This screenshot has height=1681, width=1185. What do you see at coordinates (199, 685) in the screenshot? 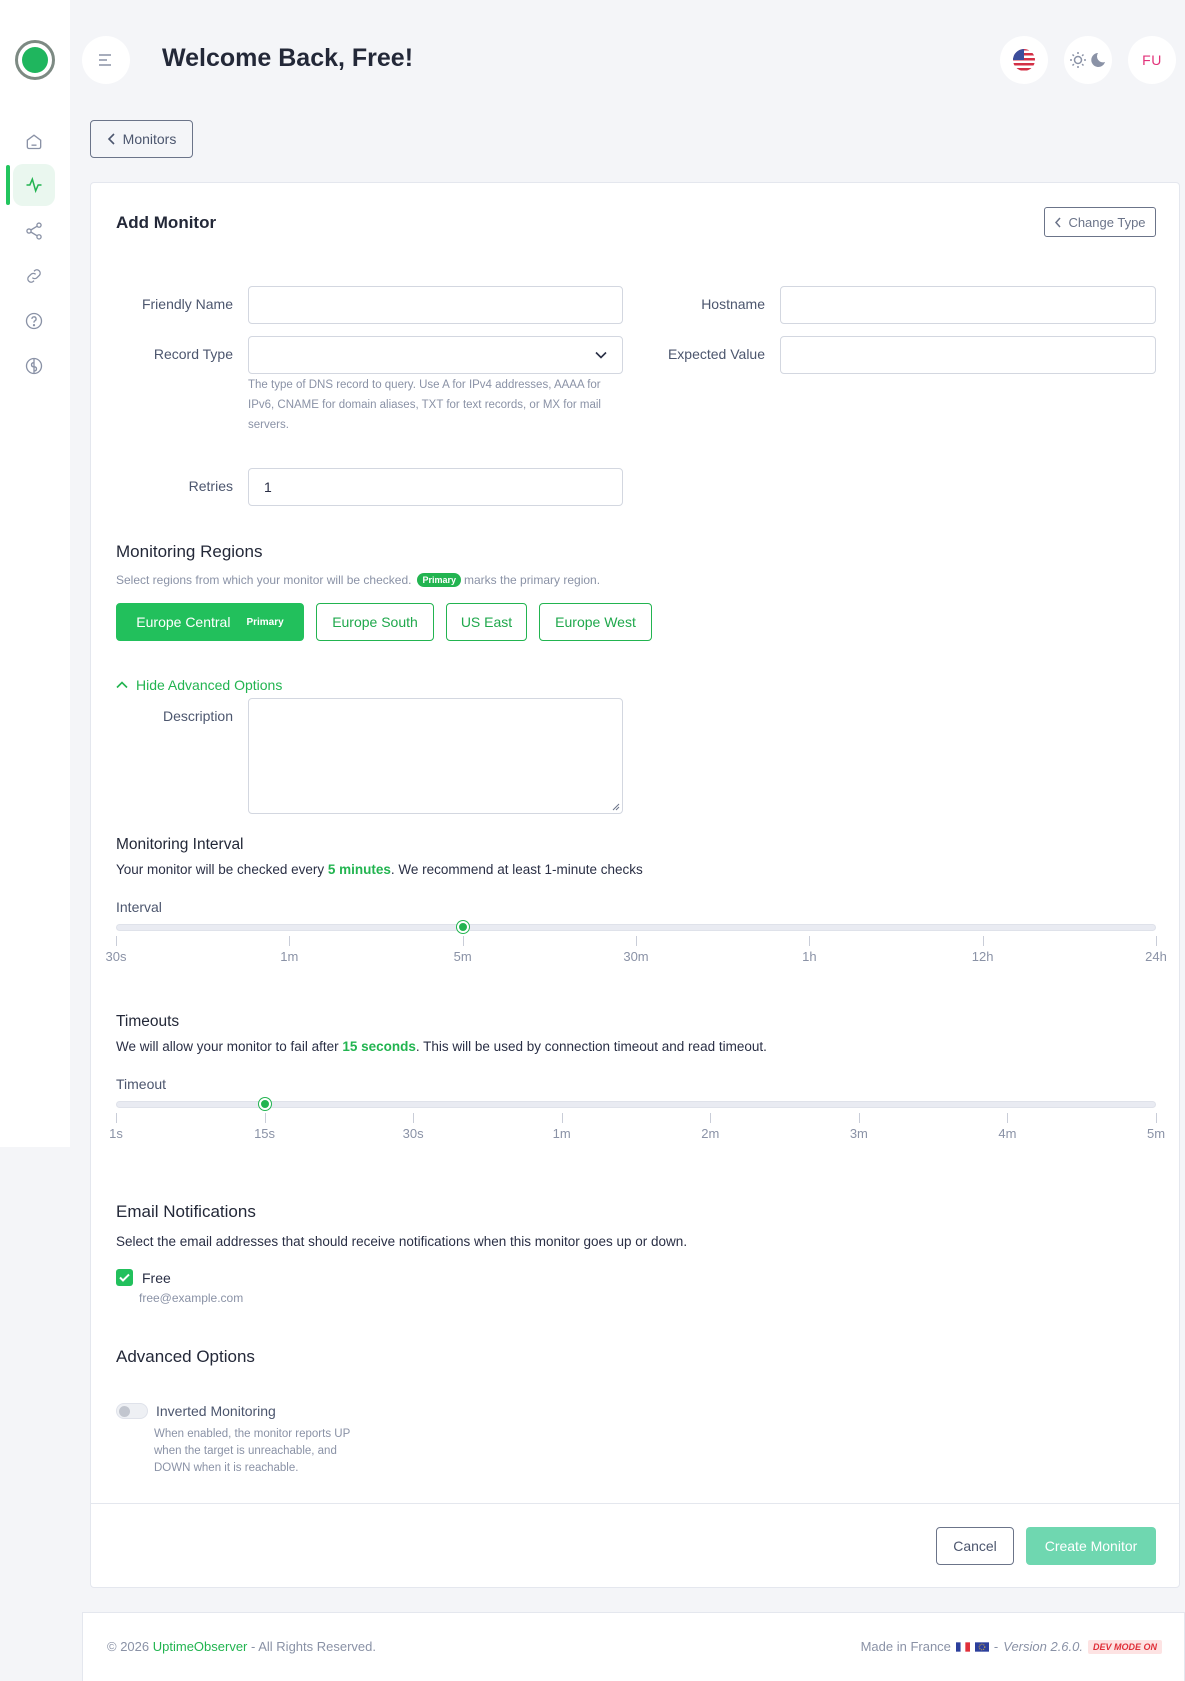
I see `hide-advanced-options-toggle: Hide Advanced Options` at bounding box center [199, 685].